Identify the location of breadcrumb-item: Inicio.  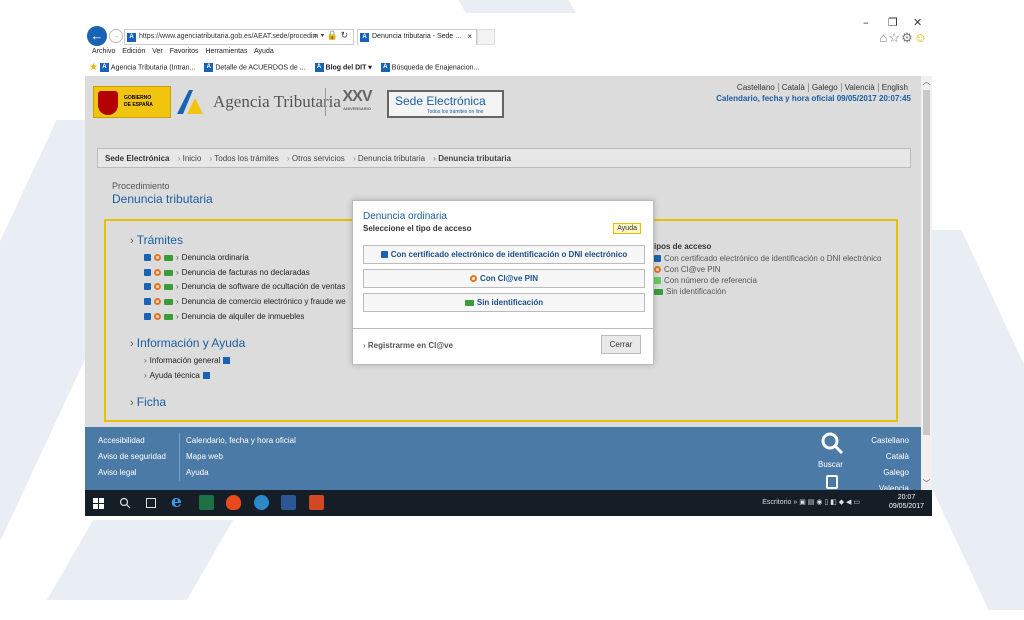
(190, 158).